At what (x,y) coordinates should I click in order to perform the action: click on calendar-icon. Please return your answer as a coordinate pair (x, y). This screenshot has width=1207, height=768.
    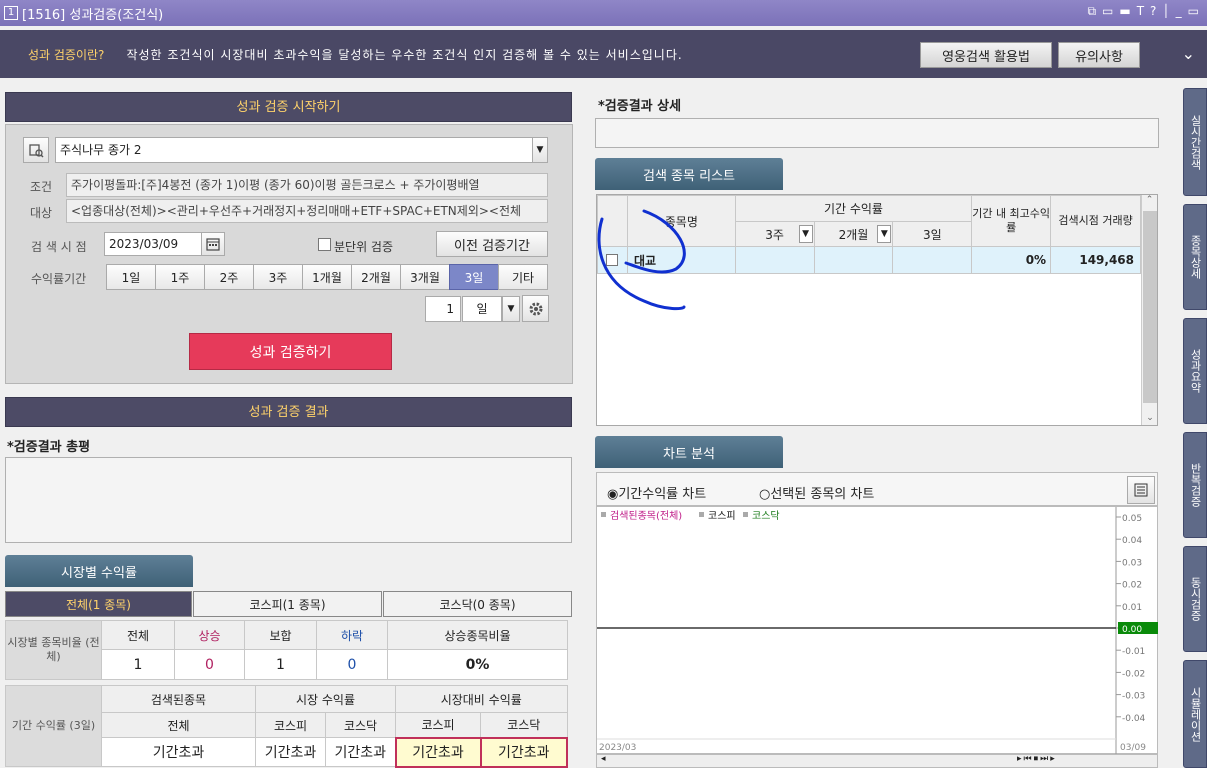
    Looking at the image, I should click on (213, 244).